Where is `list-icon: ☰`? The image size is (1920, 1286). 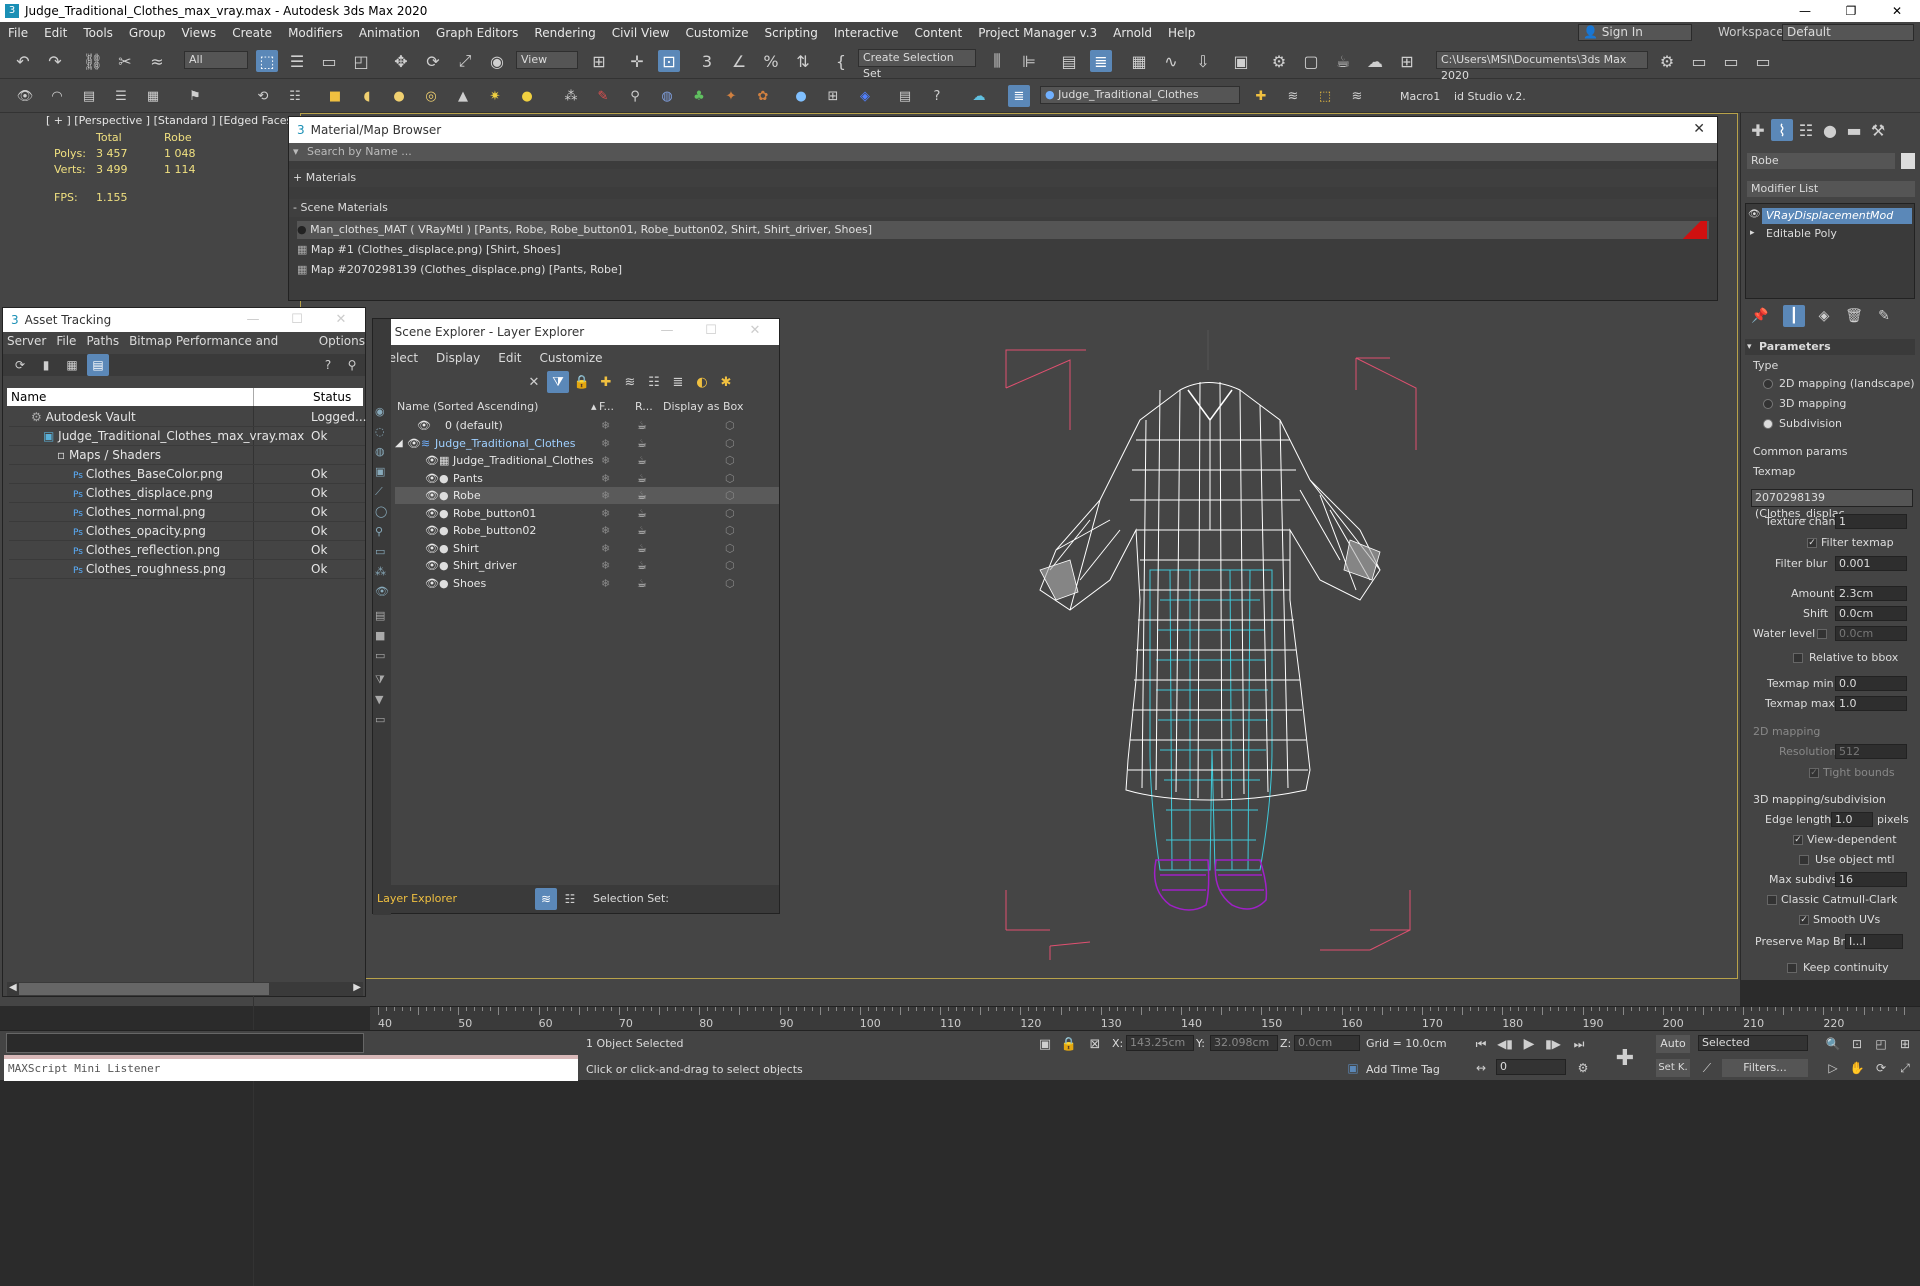 list-icon: ☰ is located at coordinates (121, 96).